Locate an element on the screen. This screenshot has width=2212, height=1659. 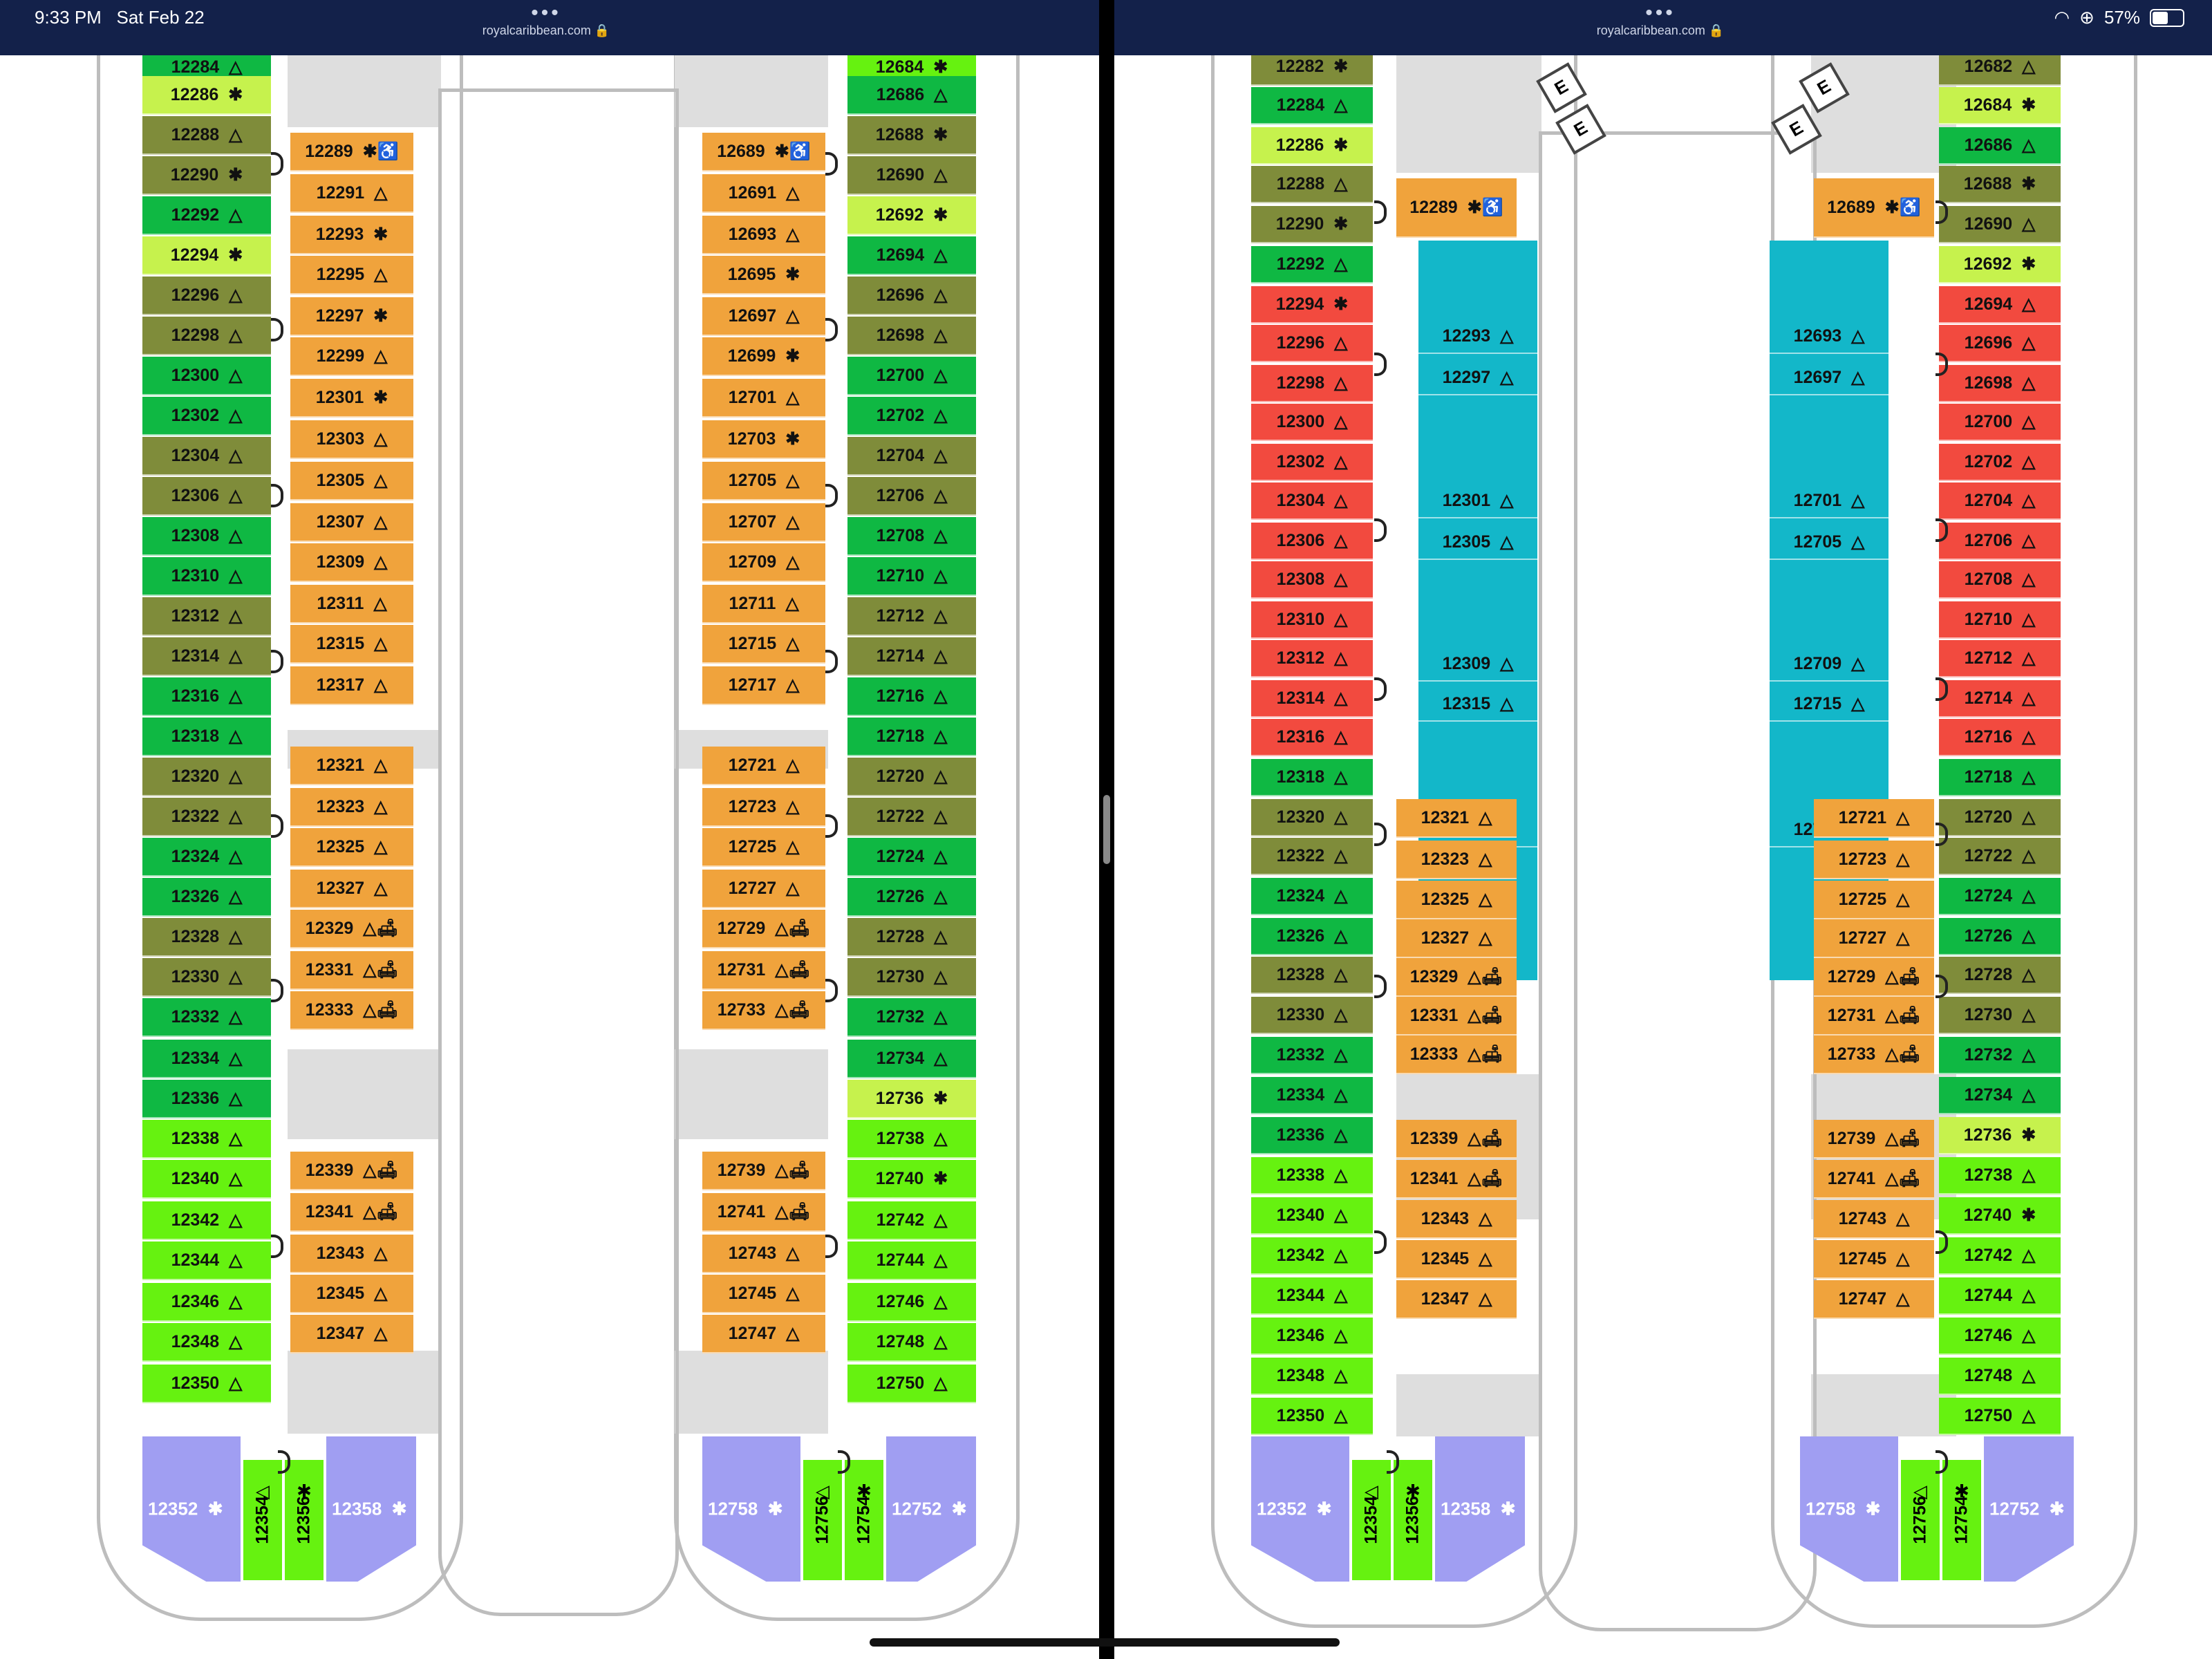
stateroom-12333: 12333 △🛋 is located at coordinates (351, 1011).